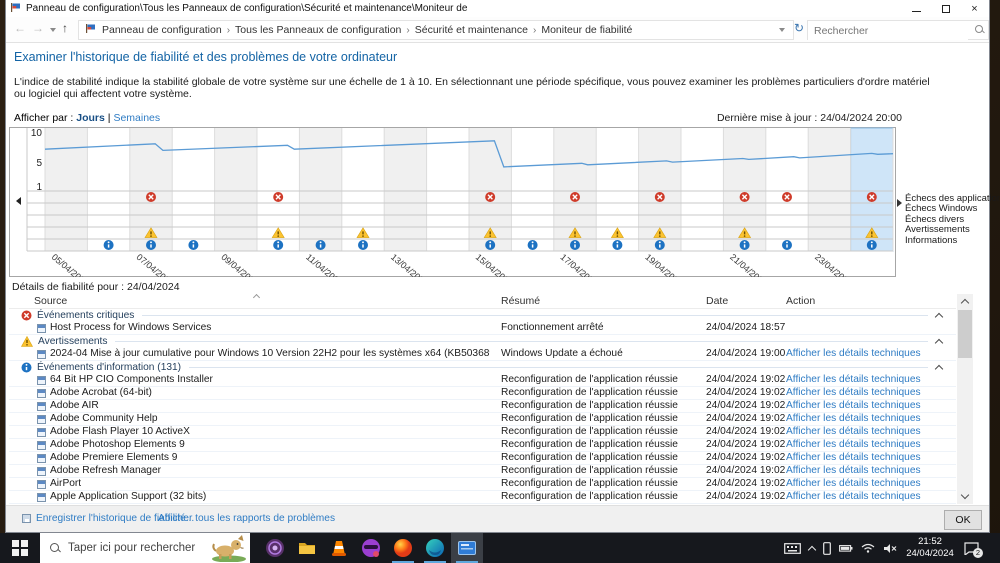 This screenshot has height=563, width=1000. Describe the element at coordinates (136, 118) in the screenshot. I see `view-weeks-link: Semaines` at that location.